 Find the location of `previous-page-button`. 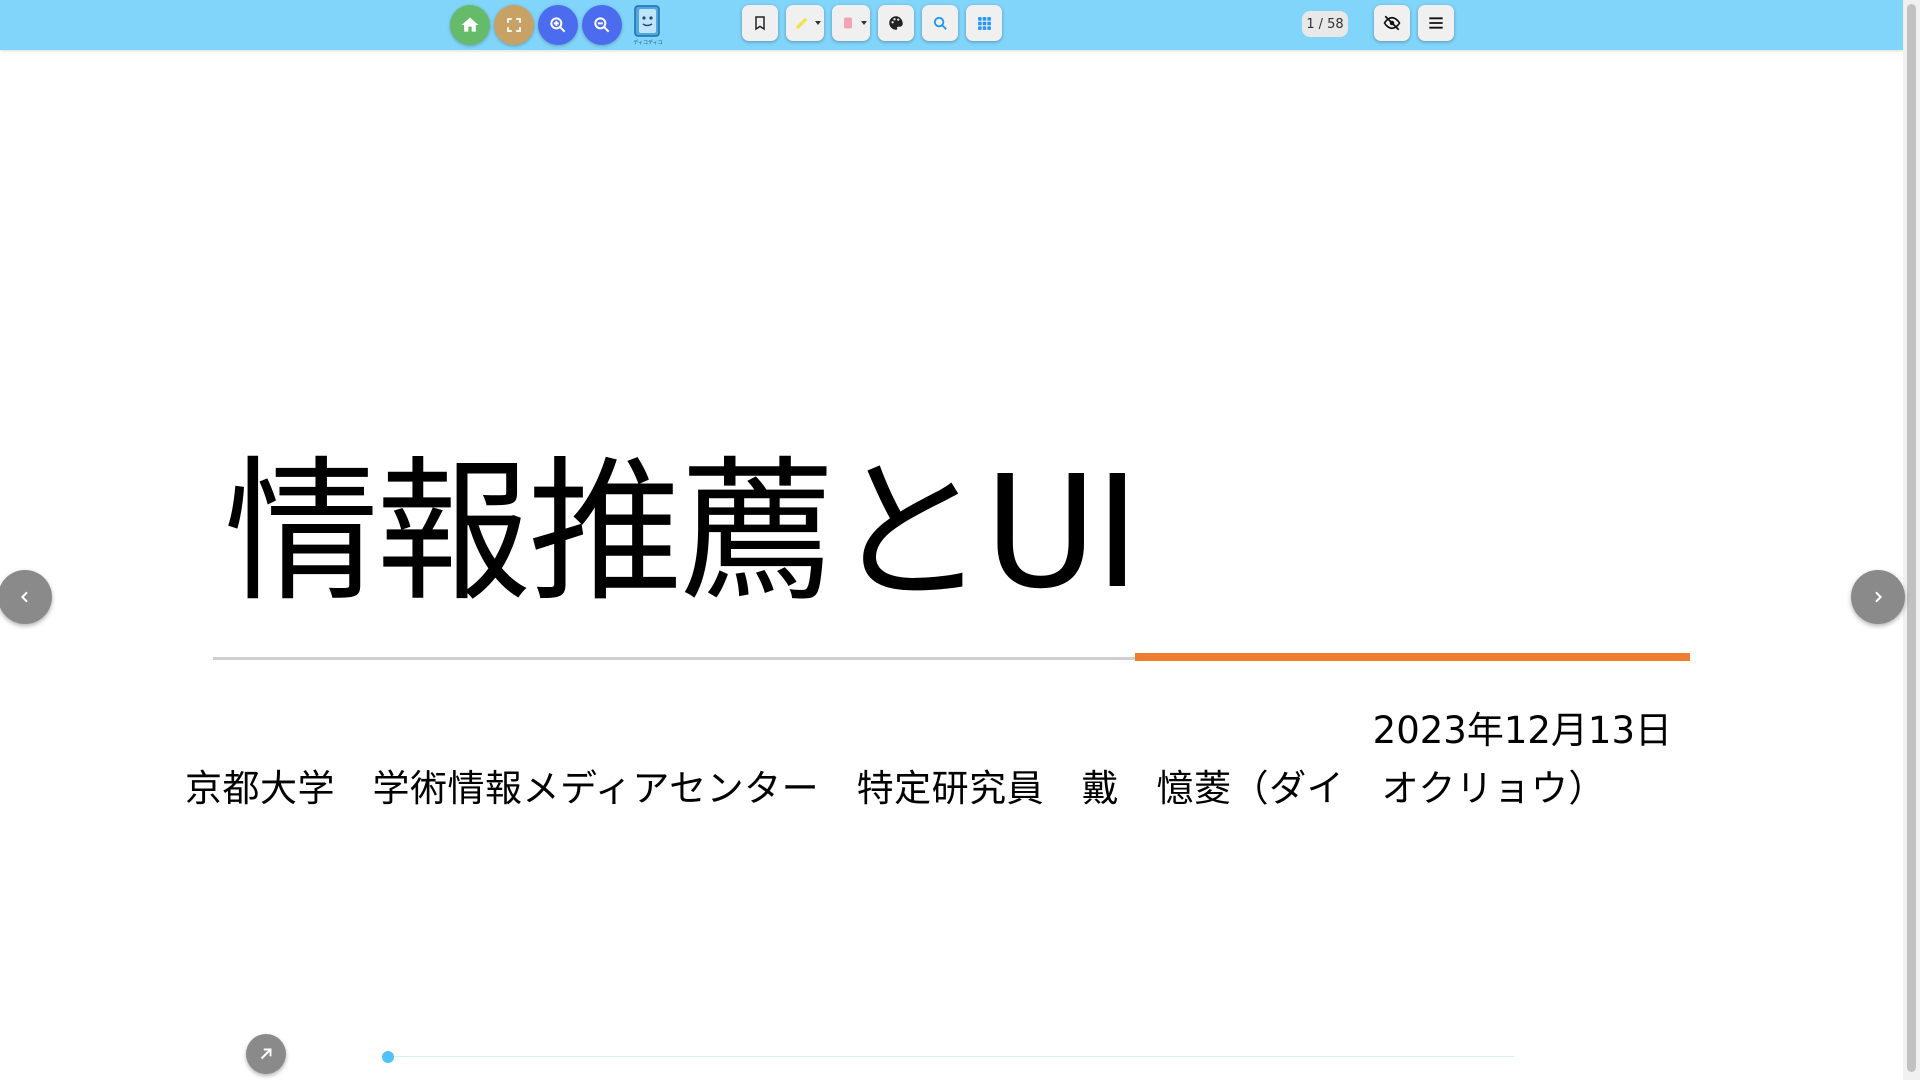

previous-page-button is located at coordinates (26, 597).